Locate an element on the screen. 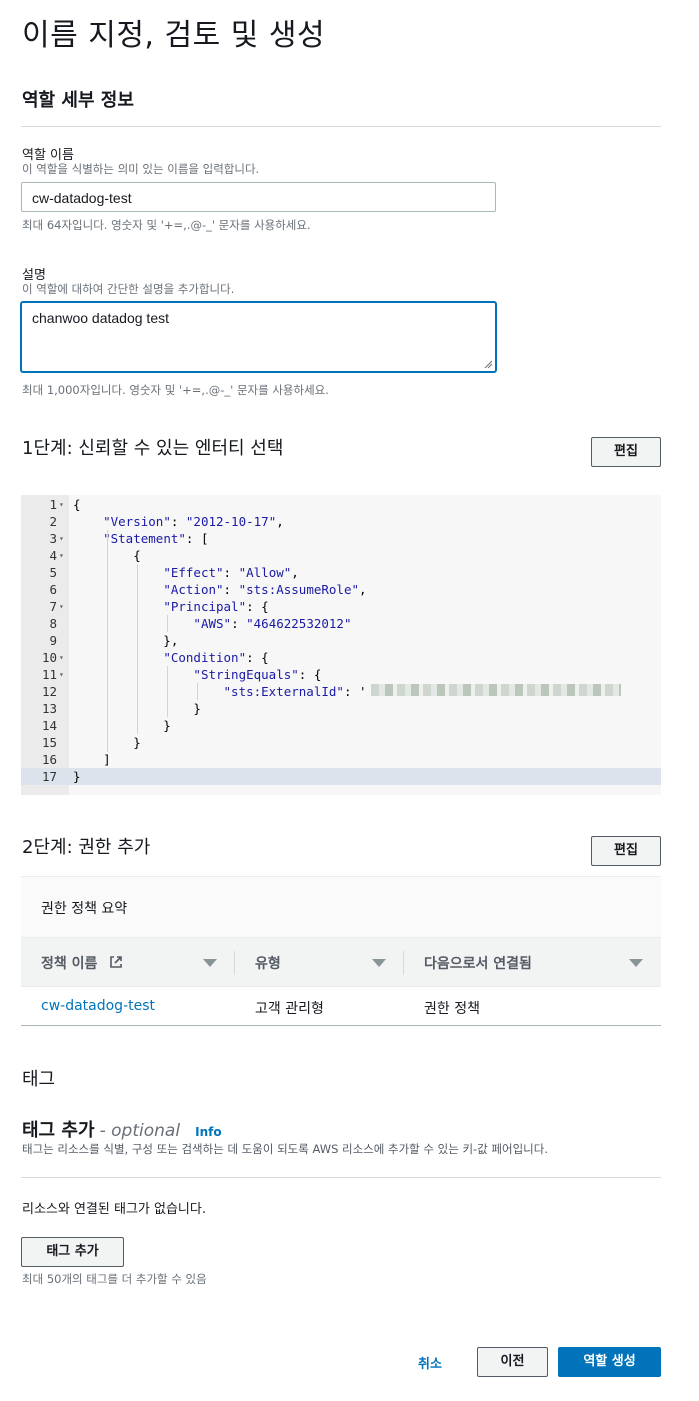 This screenshot has height=1401, width=699. code-line: 1 ▾ { is located at coordinates (341, 504).